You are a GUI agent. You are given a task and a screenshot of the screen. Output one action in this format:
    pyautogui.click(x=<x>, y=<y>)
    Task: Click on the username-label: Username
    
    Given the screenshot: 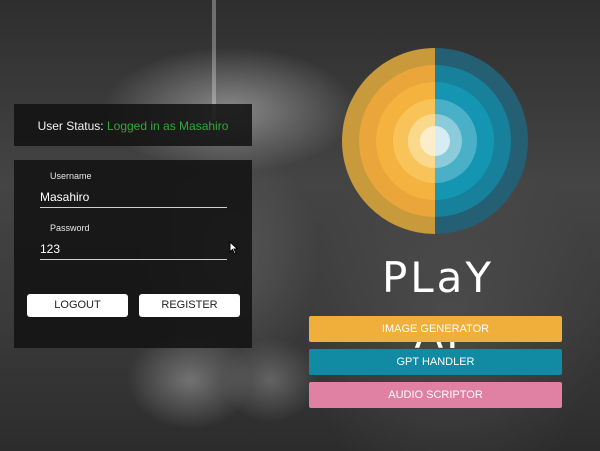 What is the action you would take?
    pyautogui.click(x=71, y=176)
    